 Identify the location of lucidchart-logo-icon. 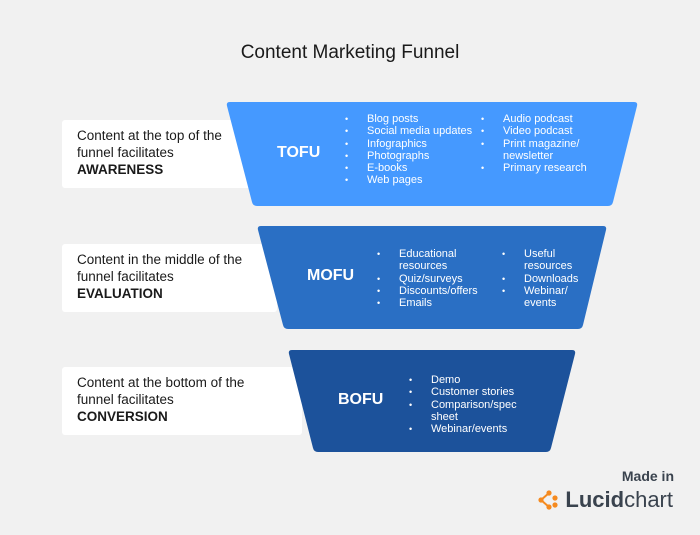
(548, 500).